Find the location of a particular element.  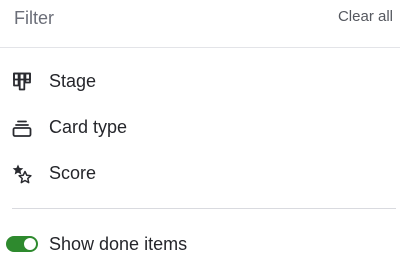

filter-label-score: Score is located at coordinates (73, 173).